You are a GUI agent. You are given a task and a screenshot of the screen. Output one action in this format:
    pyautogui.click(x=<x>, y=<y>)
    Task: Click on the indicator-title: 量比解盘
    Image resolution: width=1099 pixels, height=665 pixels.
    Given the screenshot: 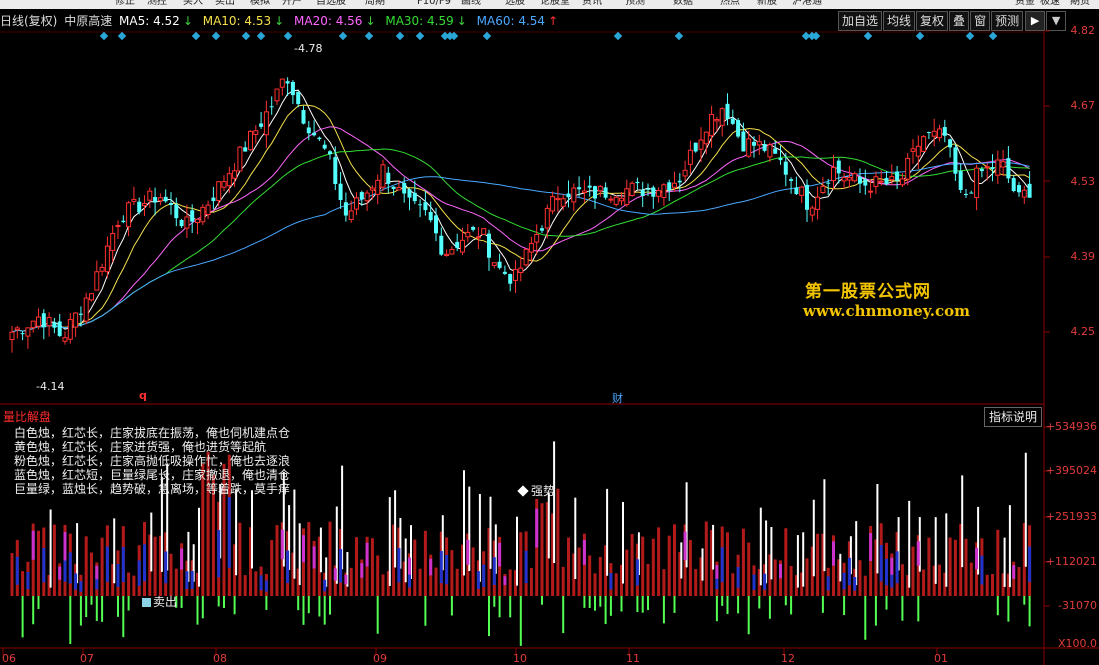 What is the action you would take?
    pyautogui.click(x=27, y=416)
    